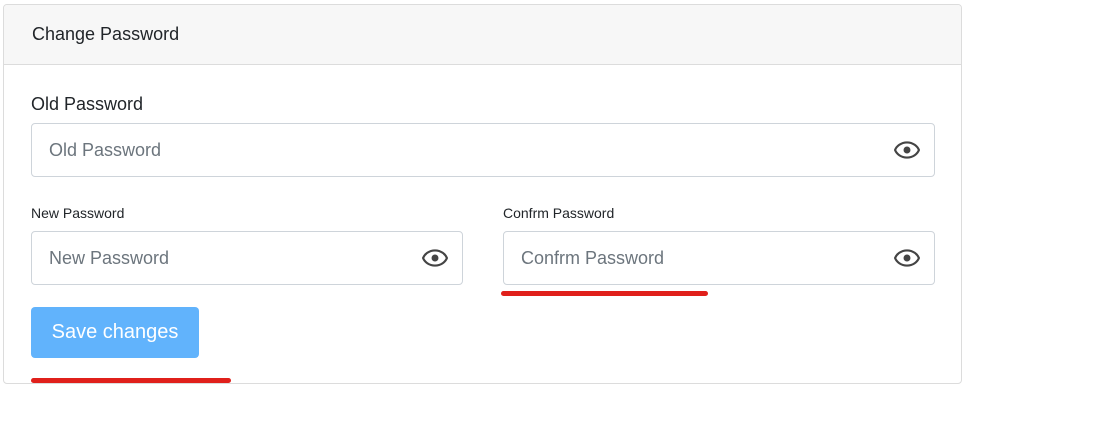 The image size is (1093, 433). I want to click on card-header: Change Password, so click(482, 35).